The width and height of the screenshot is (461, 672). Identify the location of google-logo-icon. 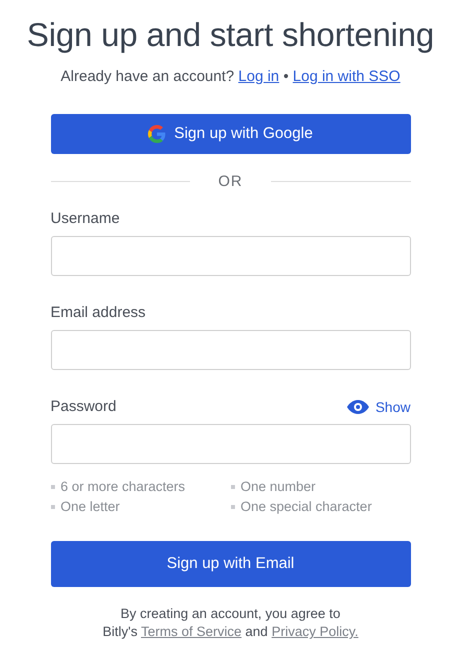
(157, 134).